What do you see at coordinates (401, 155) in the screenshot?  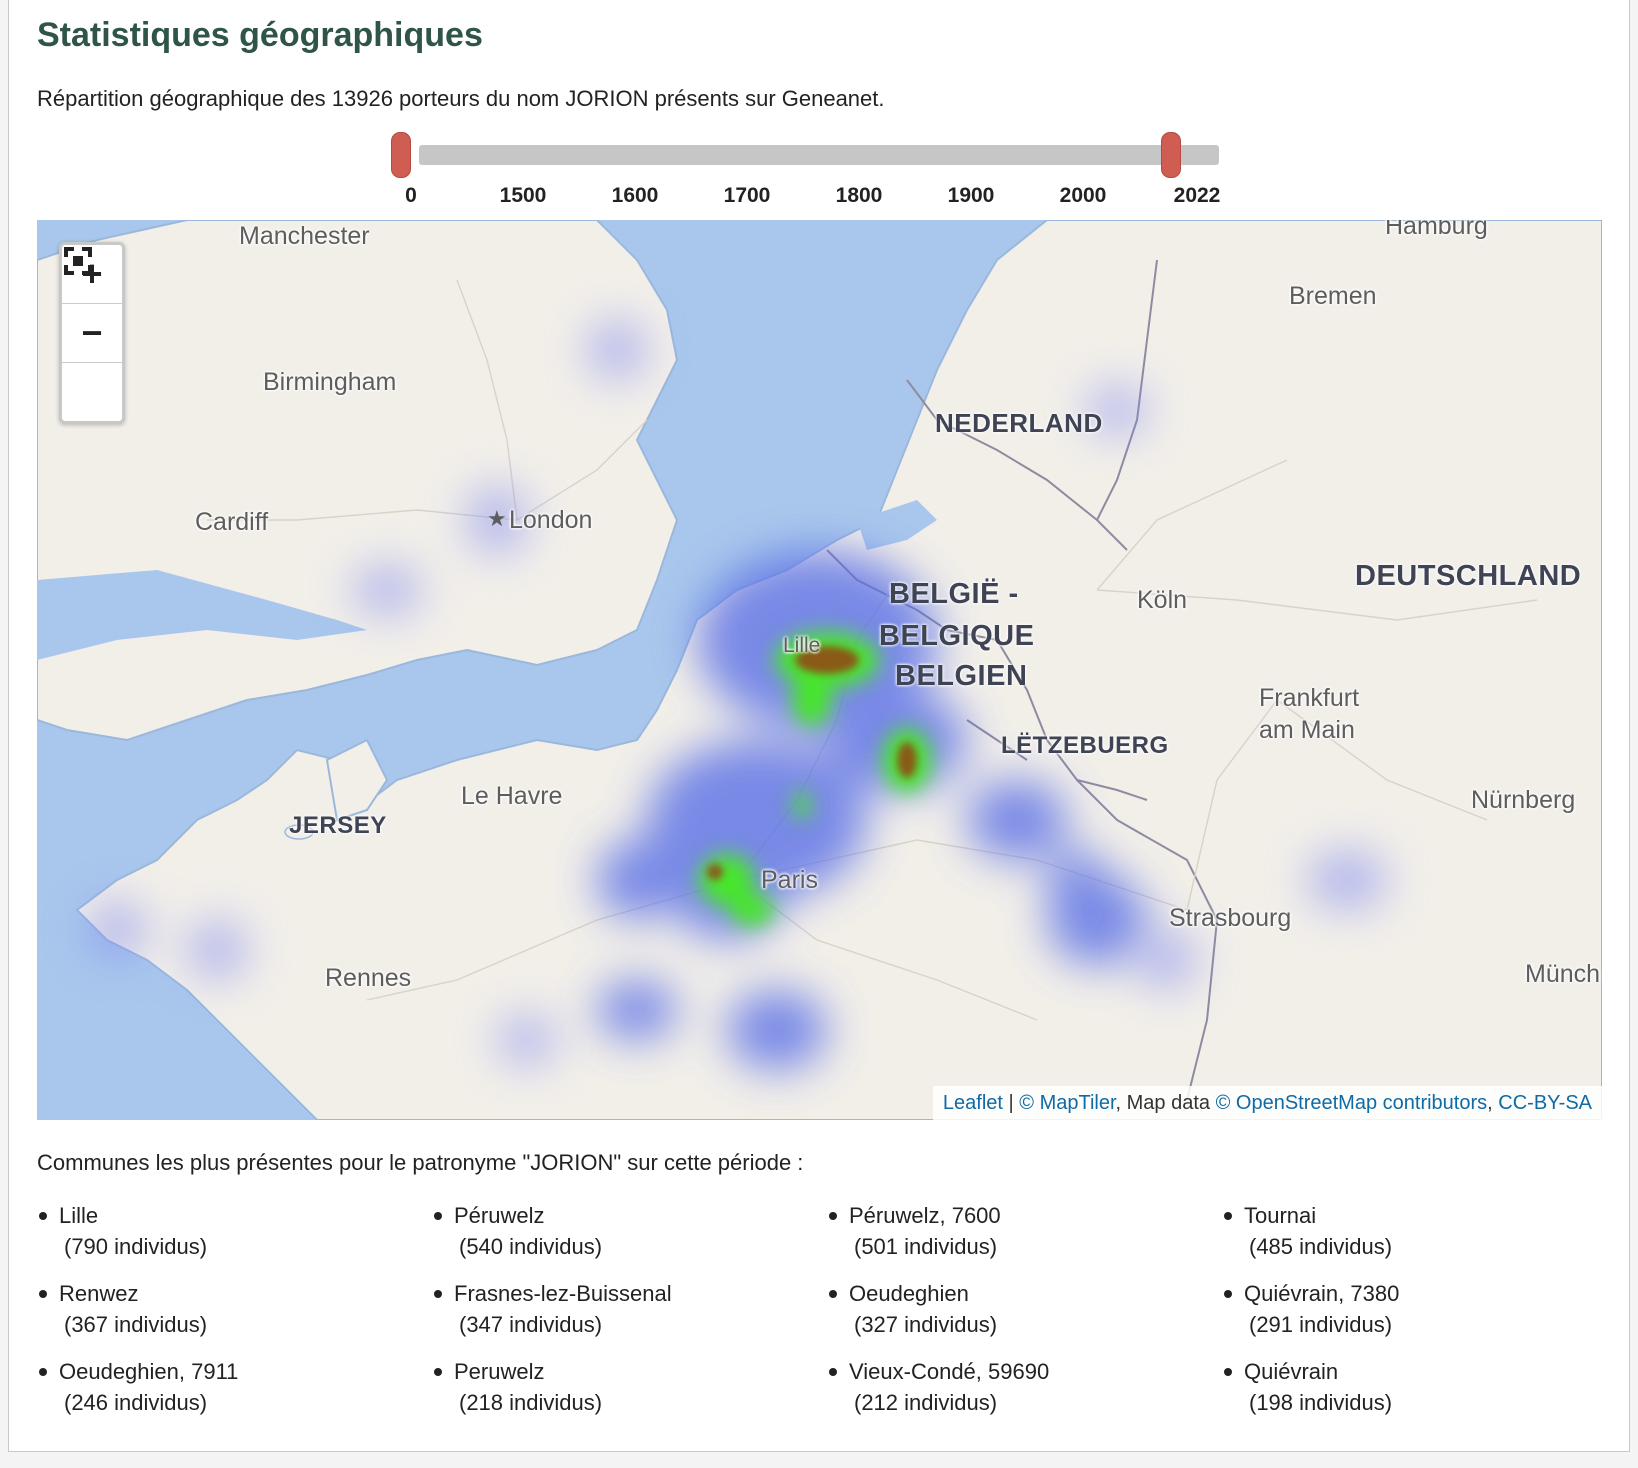 I see `slider-handle-start` at bounding box center [401, 155].